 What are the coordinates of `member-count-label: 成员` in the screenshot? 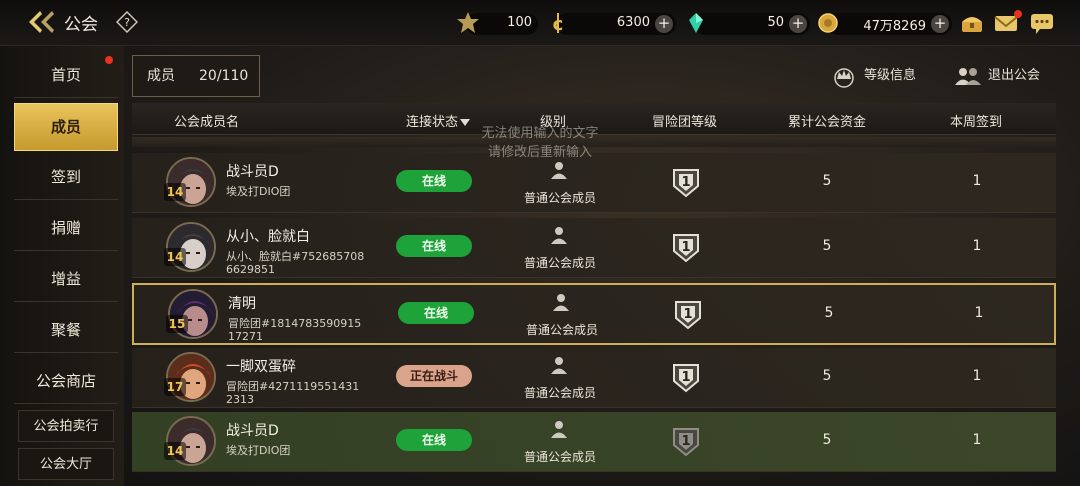 It's located at (161, 76).